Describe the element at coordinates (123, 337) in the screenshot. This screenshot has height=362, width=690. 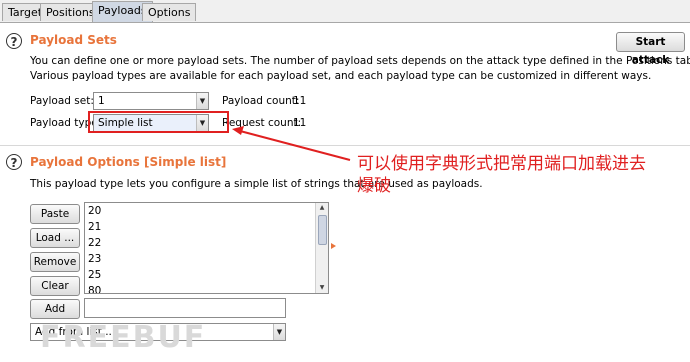
I see `watermark: FREEBUF` at that location.